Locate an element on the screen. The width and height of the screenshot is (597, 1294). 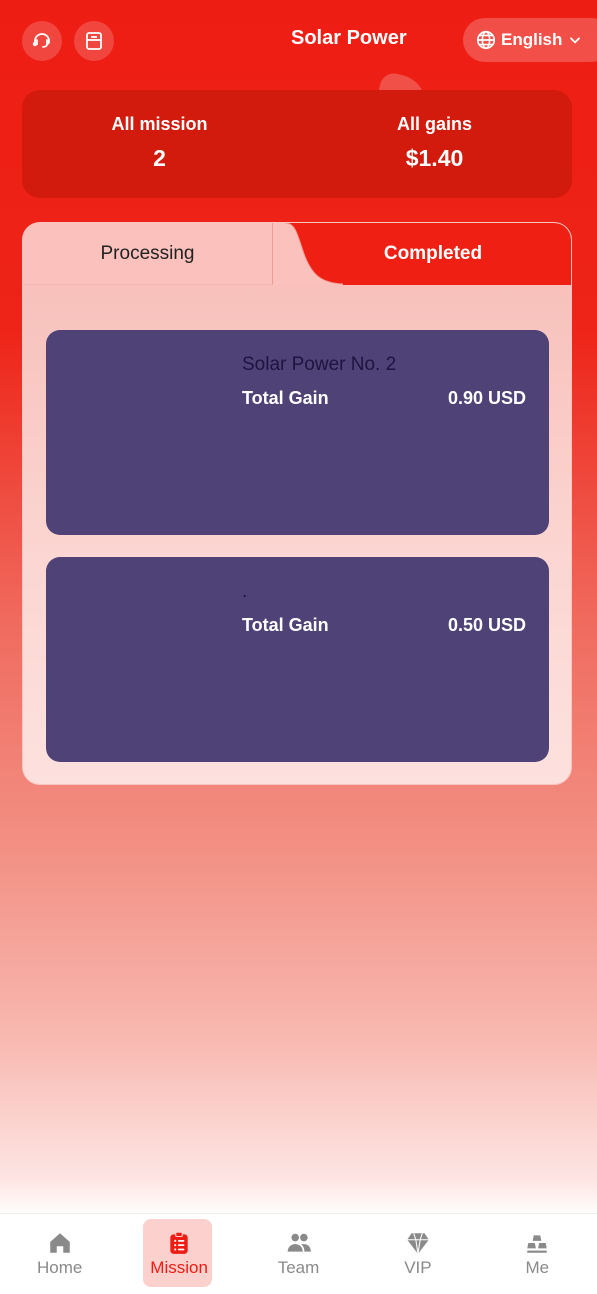
tab-curve-decoration is located at coordinates (308, 254).